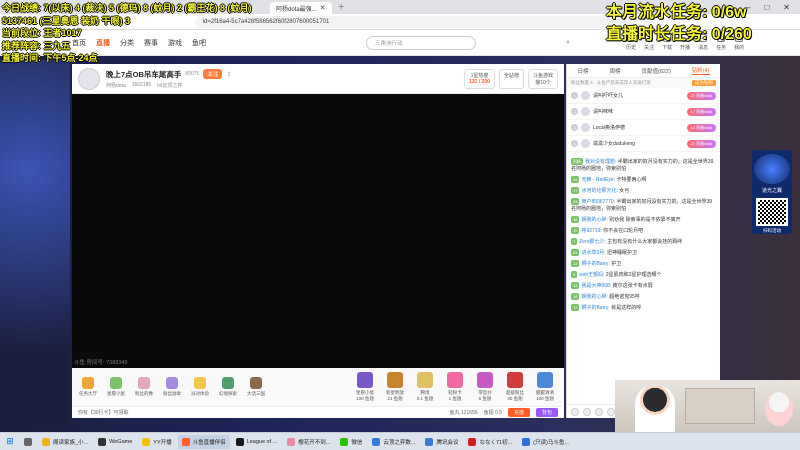 The image size is (800, 450). What do you see at coordinates (485, 387) in the screenshot?
I see `gift-item: 带您炒 6 鱼翅` at bounding box center [485, 387].